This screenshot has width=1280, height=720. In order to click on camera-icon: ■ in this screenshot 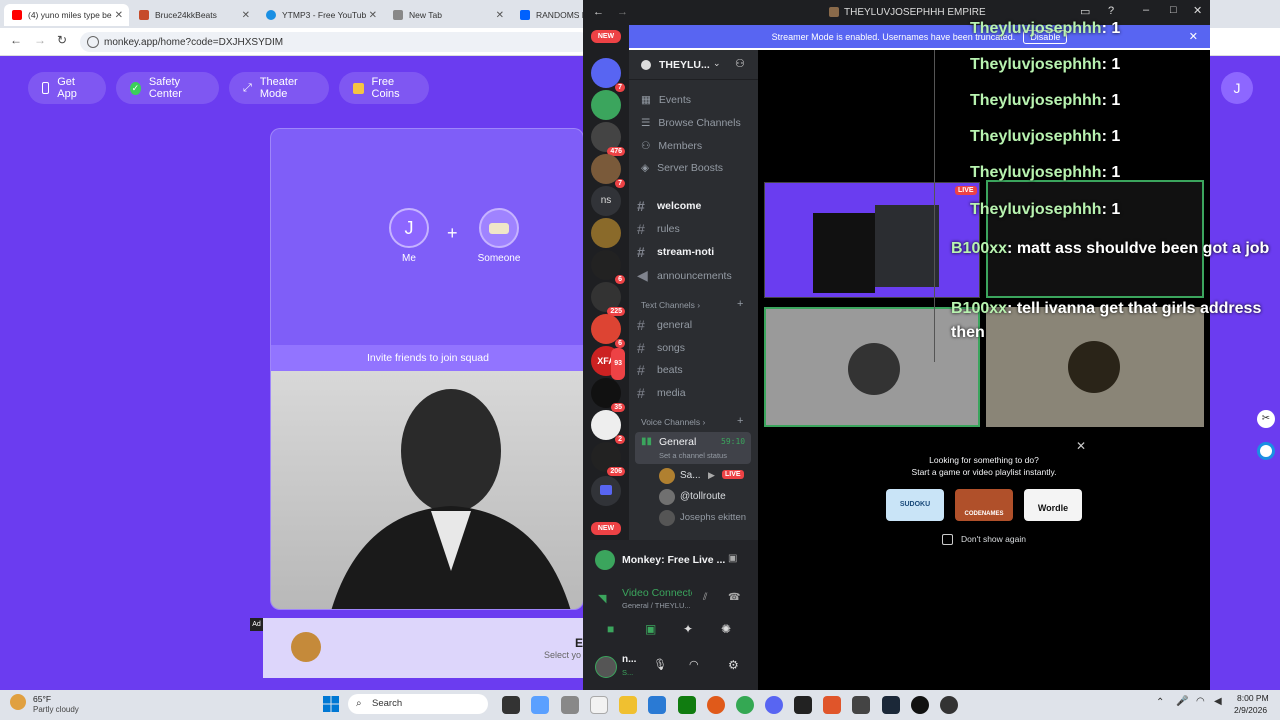, I will do `click(610, 629)`.